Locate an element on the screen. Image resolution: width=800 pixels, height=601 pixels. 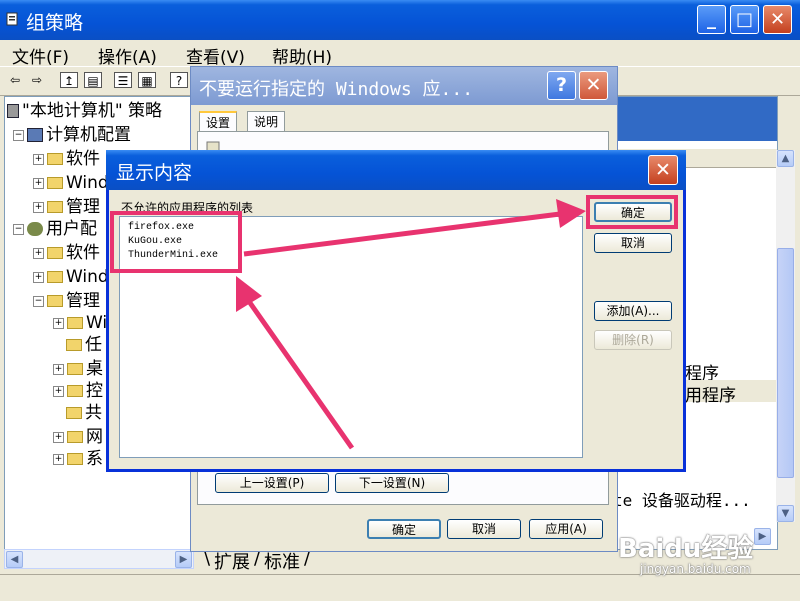
maximize-button: □ is located at coordinates (744, 19).